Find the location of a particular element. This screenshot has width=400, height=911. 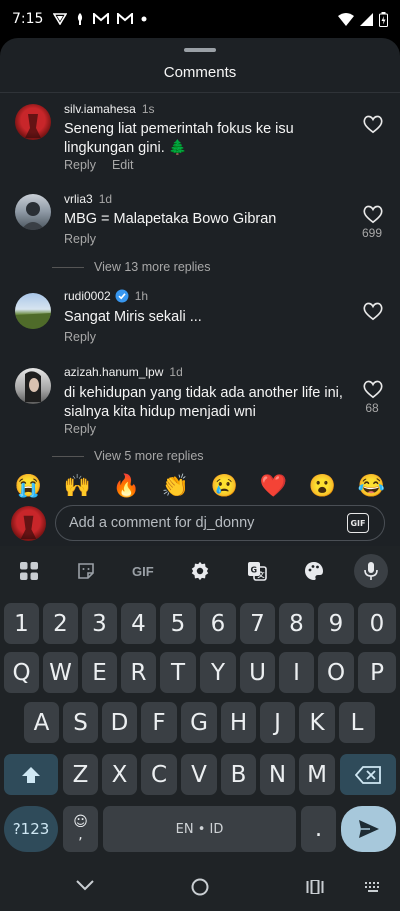

view-replies-button: View 13 more replies is located at coordinates (131, 267).